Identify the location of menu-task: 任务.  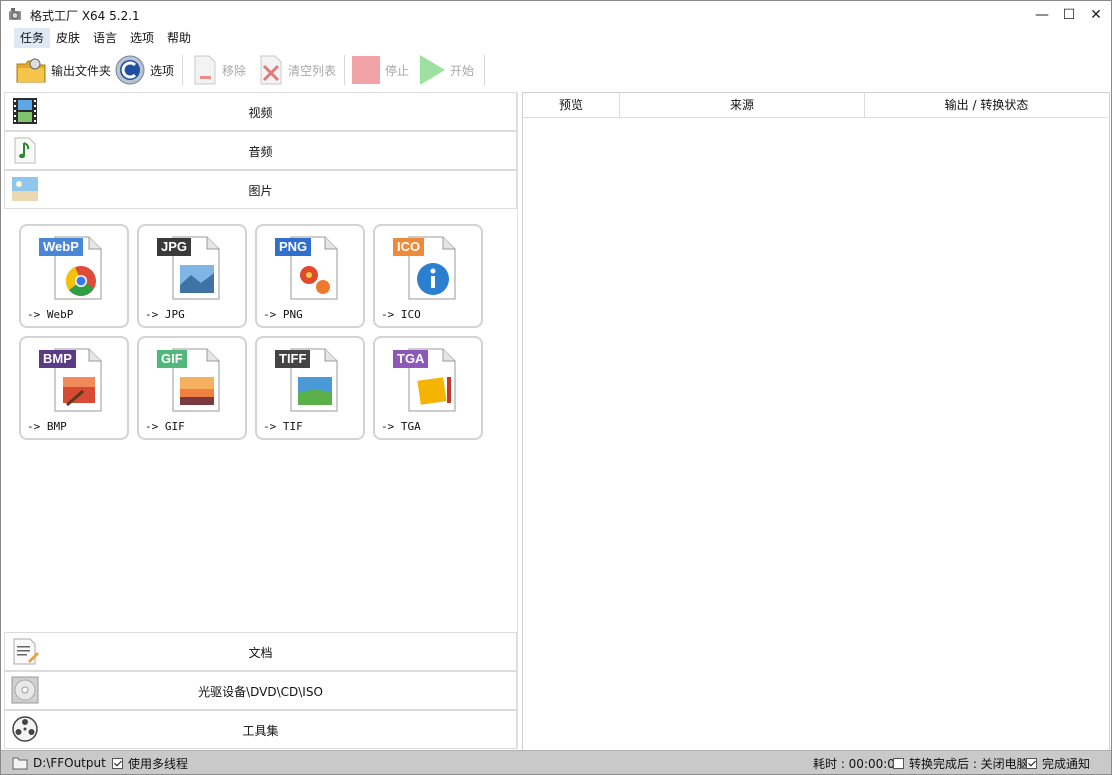
(32, 38).